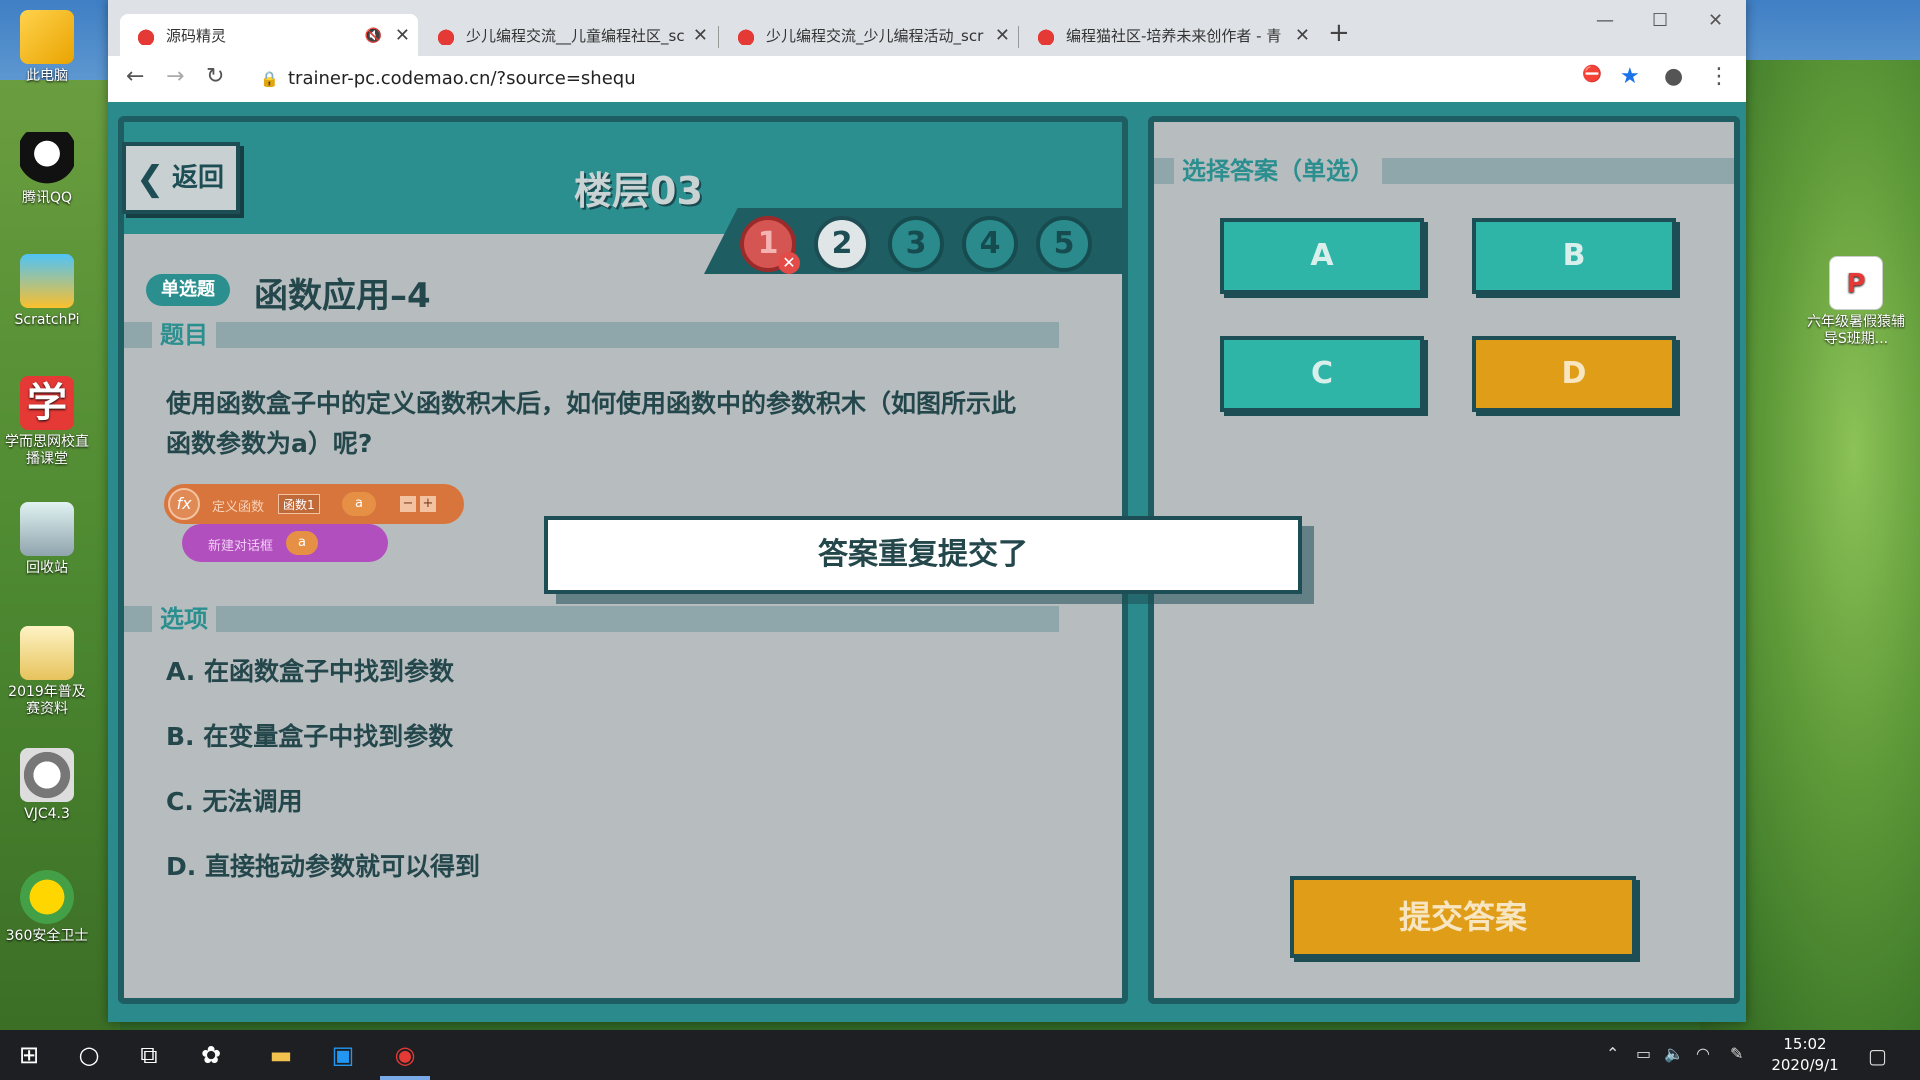 This screenshot has width=1920, height=1080. Describe the element at coordinates (1174, 36) in the screenshot. I see `tab-title: 编程猫社区-培养未来创作者 - 青` at that location.